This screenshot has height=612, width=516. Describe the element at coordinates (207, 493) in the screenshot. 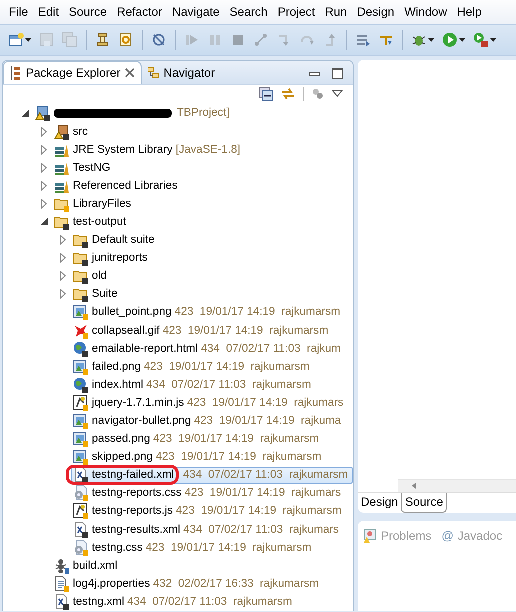

I see `tree-item: testng-reports.css 423 19/01/17 14:19 rajkumars` at that location.